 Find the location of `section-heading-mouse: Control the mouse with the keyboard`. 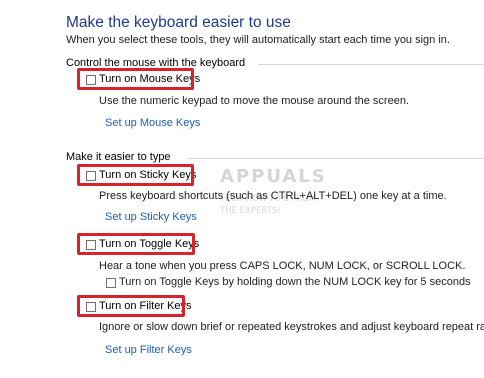

section-heading-mouse: Control the mouse with the keyboard is located at coordinates (156, 63).